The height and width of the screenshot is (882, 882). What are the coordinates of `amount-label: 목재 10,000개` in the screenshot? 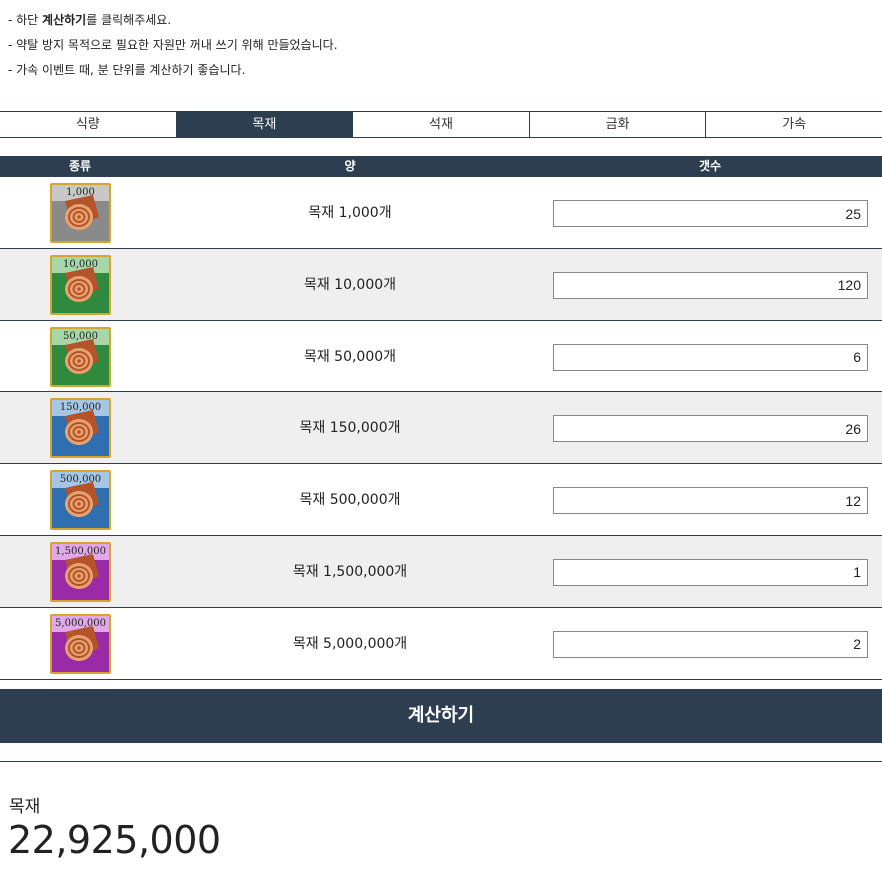 It's located at (350, 284).